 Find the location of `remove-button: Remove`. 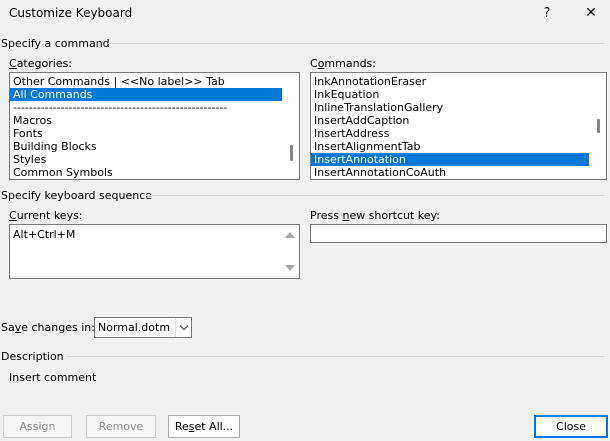

remove-button: Remove is located at coordinates (121, 426).